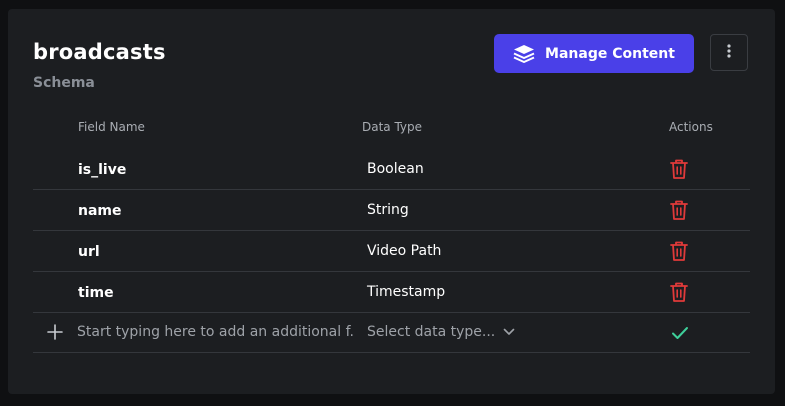 This screenshot has height=406, width=785. I want to click on data-type-cell: String, so click(388, 210).